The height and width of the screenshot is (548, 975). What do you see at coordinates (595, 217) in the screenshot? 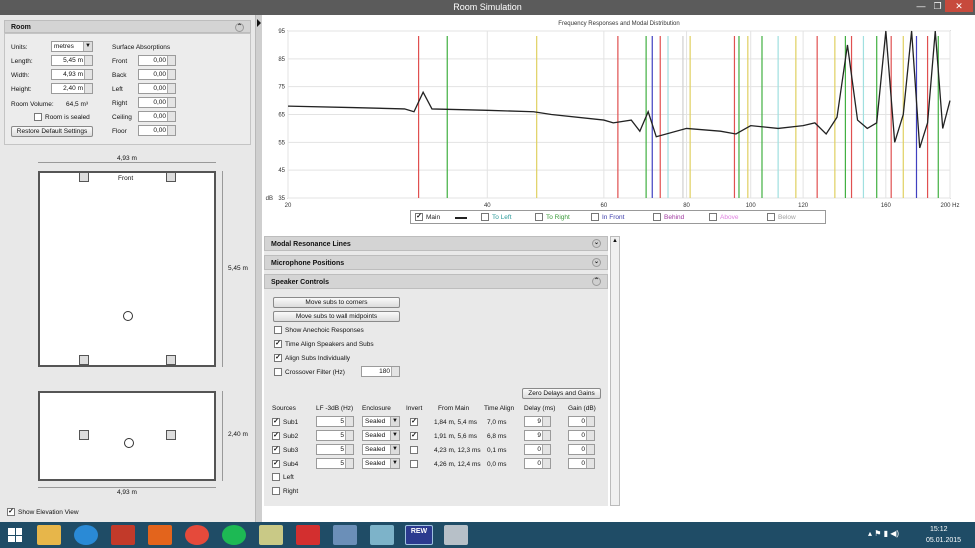
I see `legend-in-front-checkbox` at bounding box center [595, 217].